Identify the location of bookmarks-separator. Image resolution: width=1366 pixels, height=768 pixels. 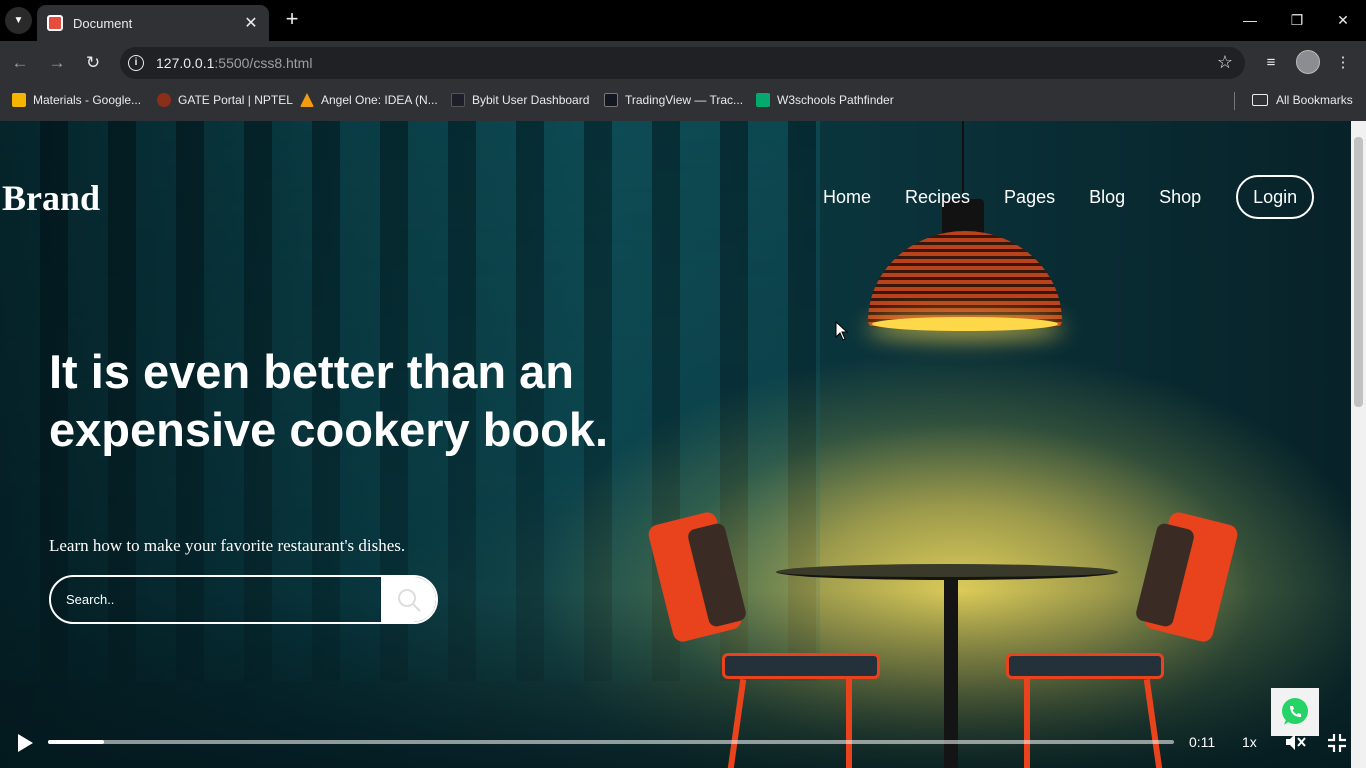
(1234, 101).